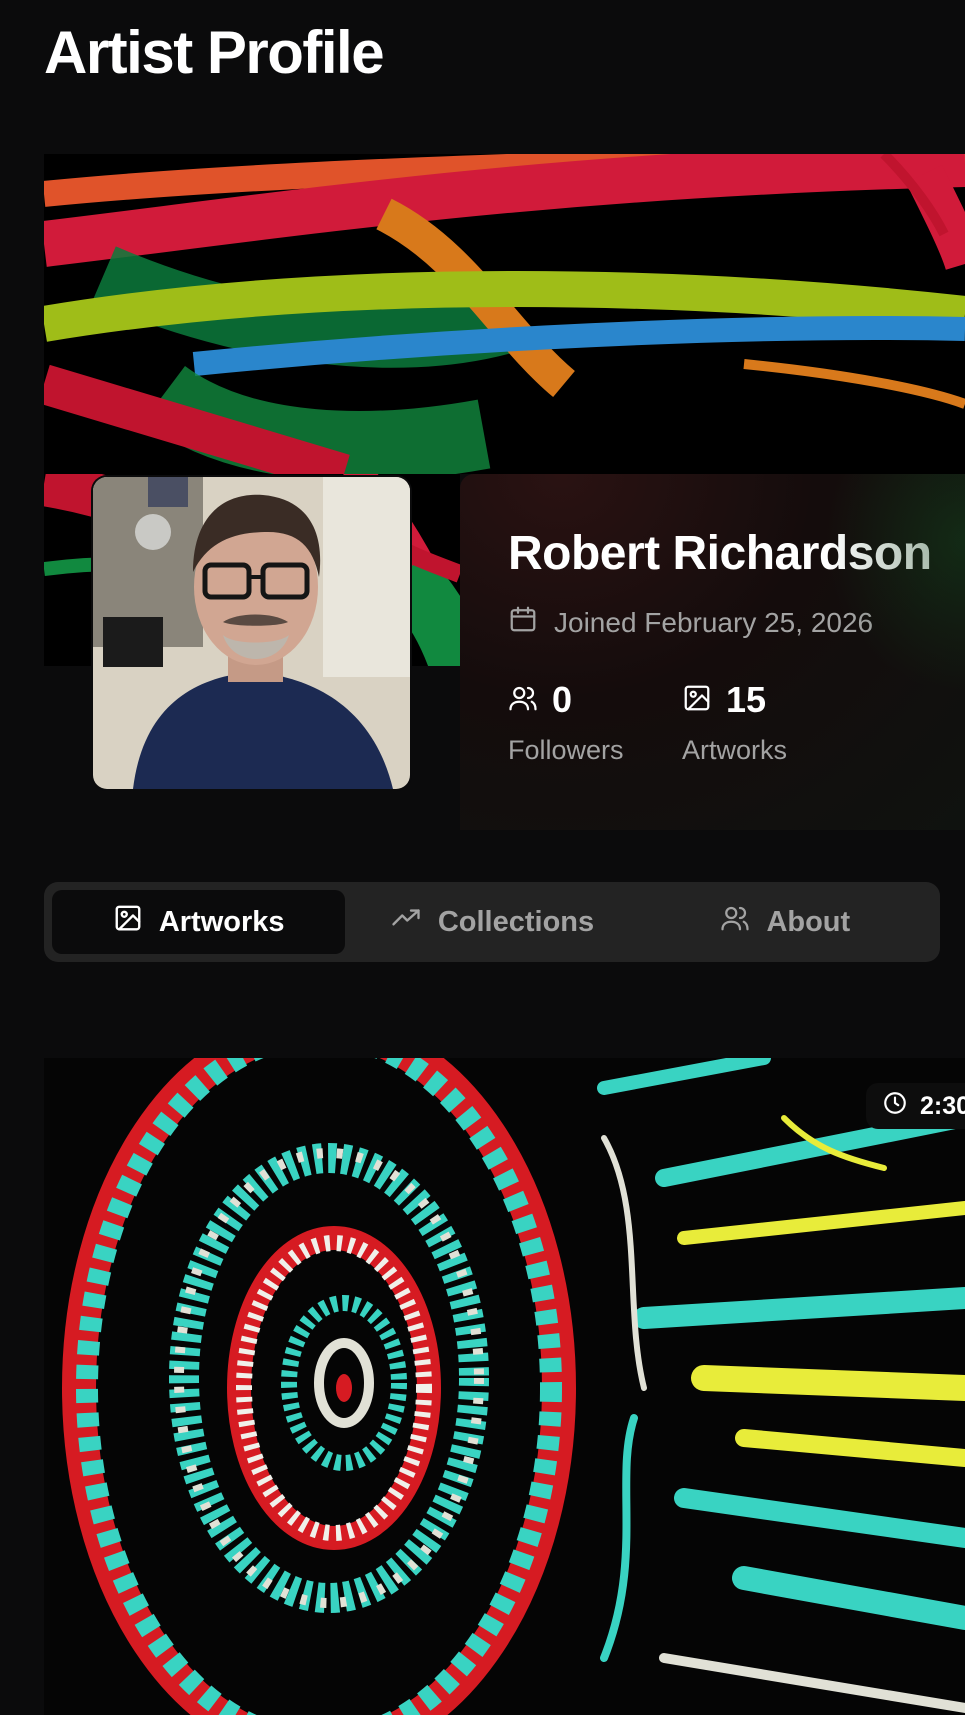  What do you see at coordinates (566, 750) in the screenshot?
I see `followers-label: Followers` at bounding box center [566, 750].